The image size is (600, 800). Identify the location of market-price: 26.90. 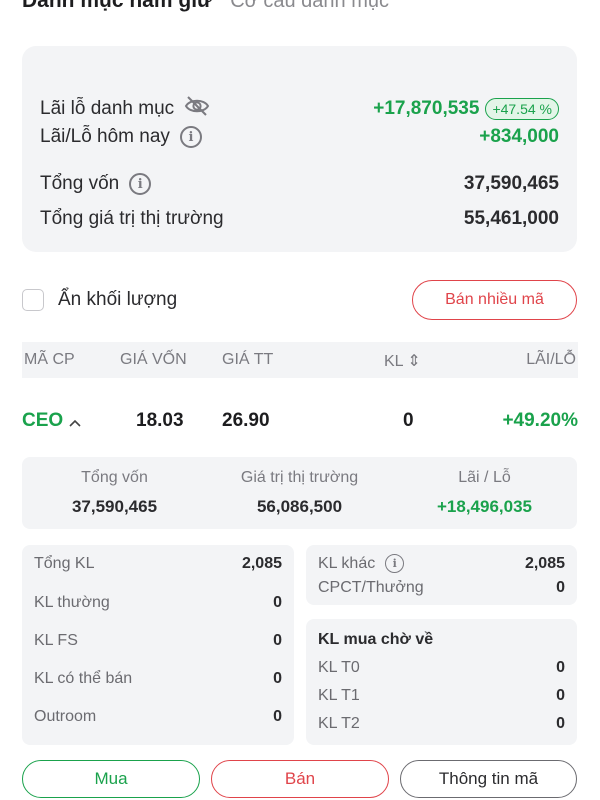
(246, 420).